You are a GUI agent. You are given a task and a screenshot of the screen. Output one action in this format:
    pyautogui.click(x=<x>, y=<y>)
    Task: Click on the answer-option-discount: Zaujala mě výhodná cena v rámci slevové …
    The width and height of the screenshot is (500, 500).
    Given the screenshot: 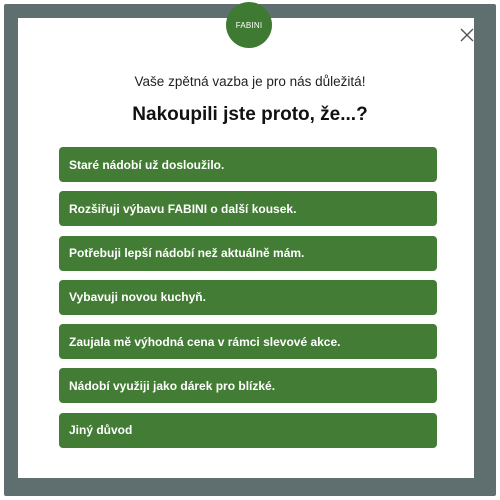 What is the action you would take?
    pyautogui.click(x=248, y=342)
    